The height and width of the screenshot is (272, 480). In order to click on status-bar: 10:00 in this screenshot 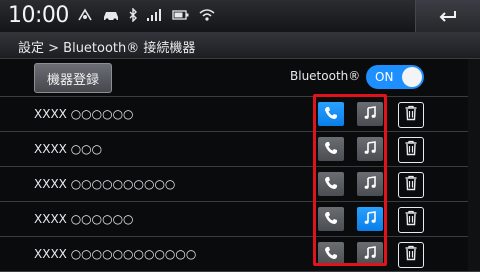, I will do `click(240, 16)`.